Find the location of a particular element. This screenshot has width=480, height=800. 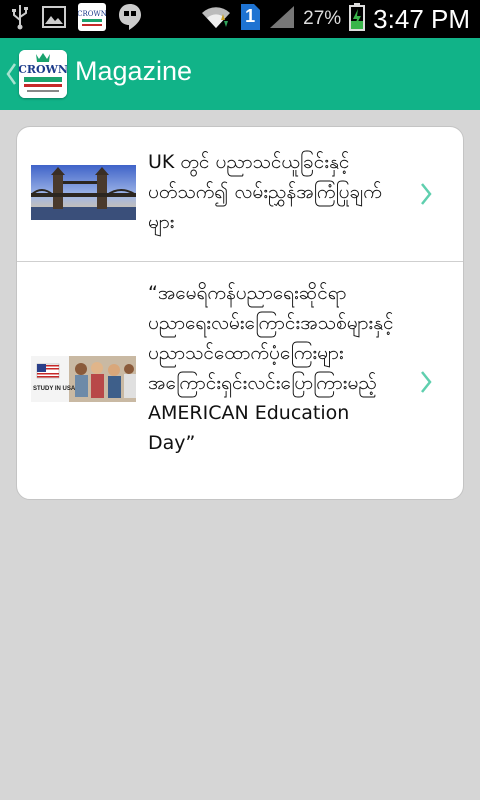

app-logo: CROWN is located at coordinates (43, 74).